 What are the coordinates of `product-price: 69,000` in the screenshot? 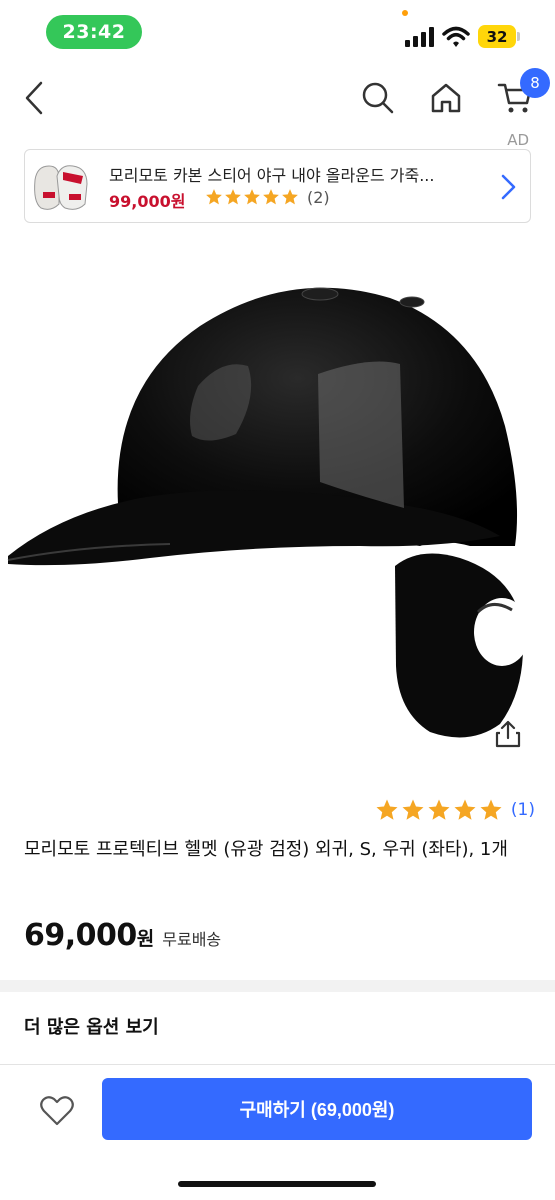 It's located at (80, 935).